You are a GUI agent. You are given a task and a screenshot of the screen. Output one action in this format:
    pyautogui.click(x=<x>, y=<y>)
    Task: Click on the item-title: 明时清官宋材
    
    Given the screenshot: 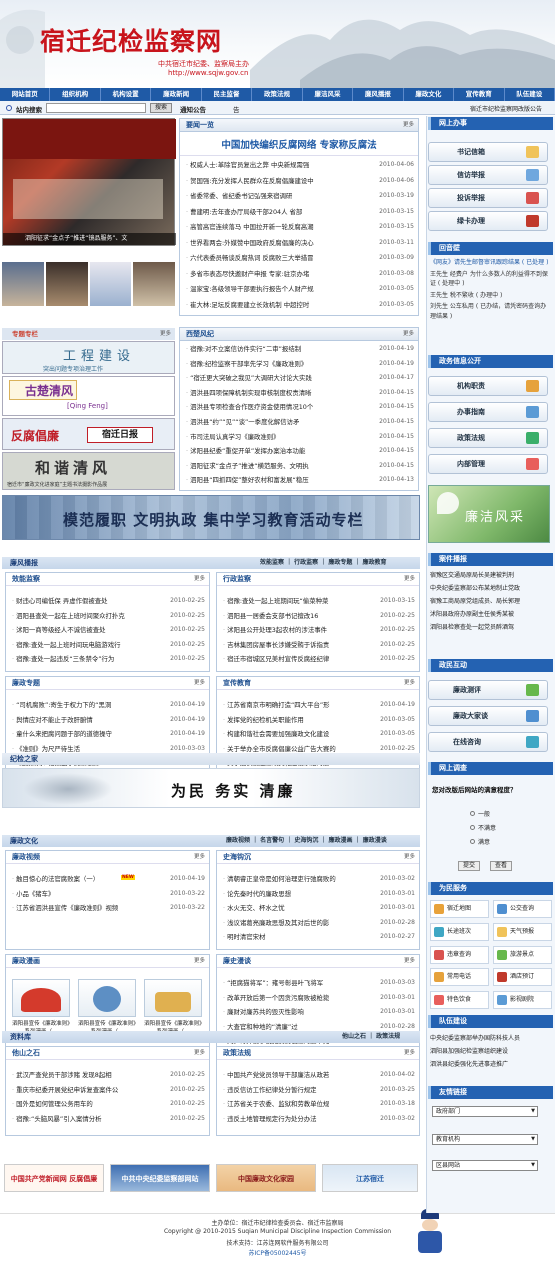 What is the action you would take?
    pyautogui.click(x=297, y=937)
    